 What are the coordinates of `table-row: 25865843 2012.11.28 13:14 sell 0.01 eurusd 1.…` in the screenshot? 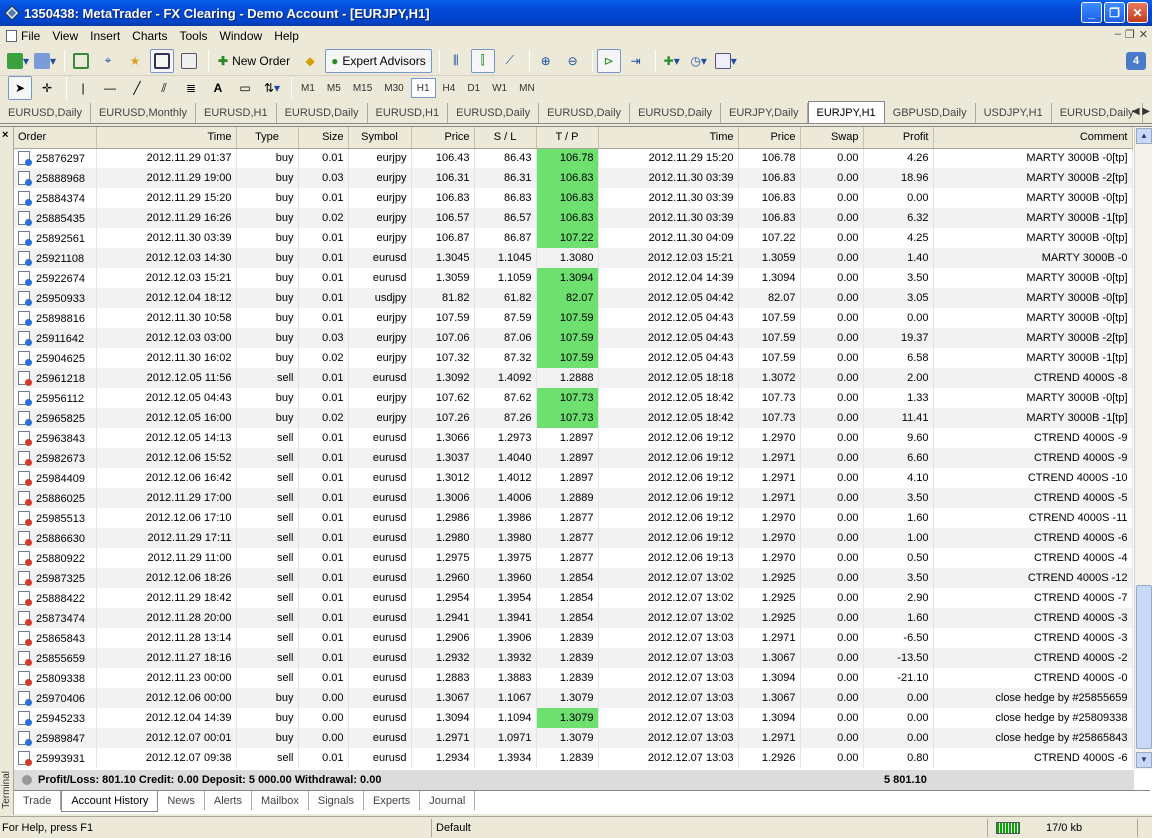 It's located at (573, 638).